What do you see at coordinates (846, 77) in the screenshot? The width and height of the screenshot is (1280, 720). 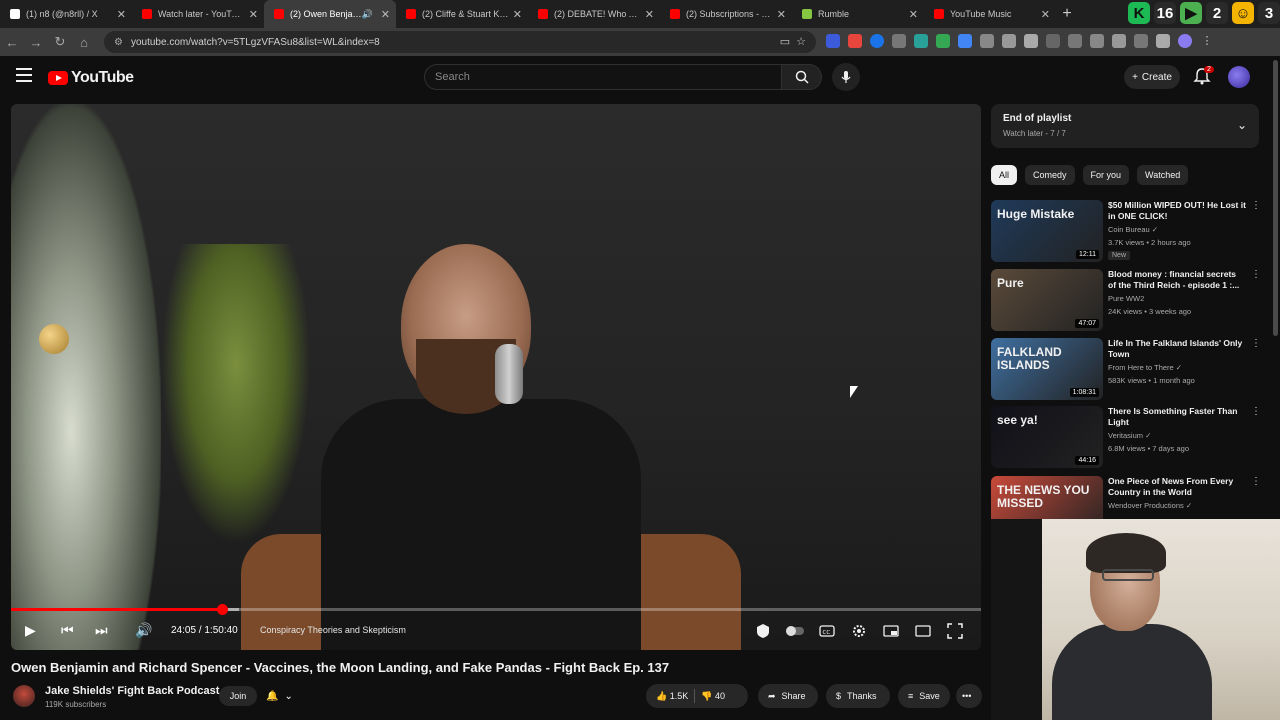 I see `voice-search-button` at bounding box center [846, 77].